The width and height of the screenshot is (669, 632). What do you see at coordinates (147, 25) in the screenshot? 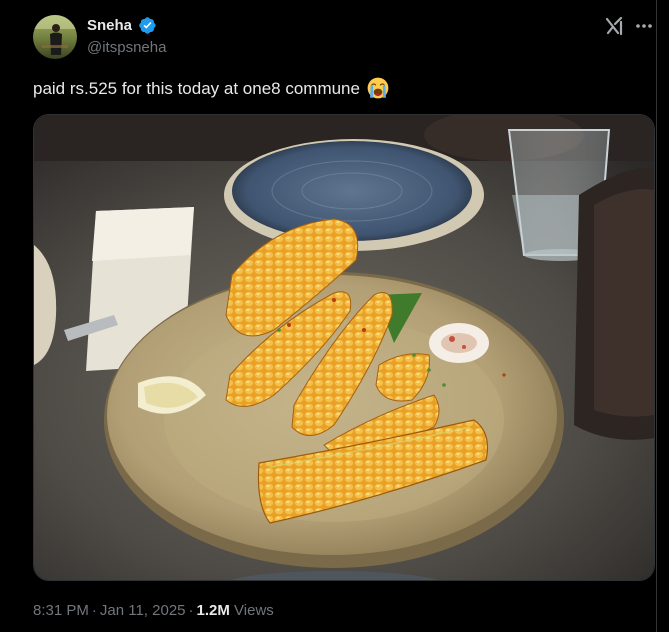
I see `verified-badge-icon` at bounding box center [147, 25].